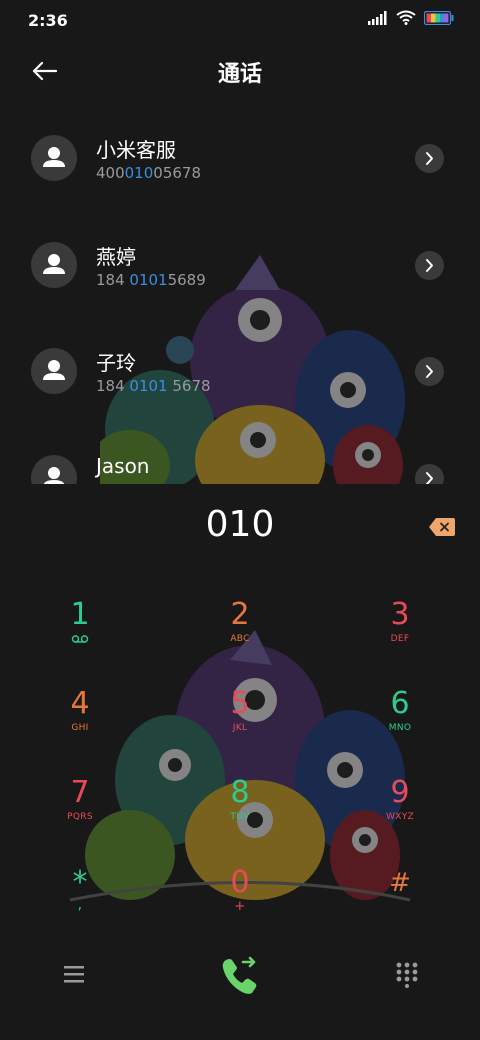  I want to click on key-letters: +, so click(240, 906).